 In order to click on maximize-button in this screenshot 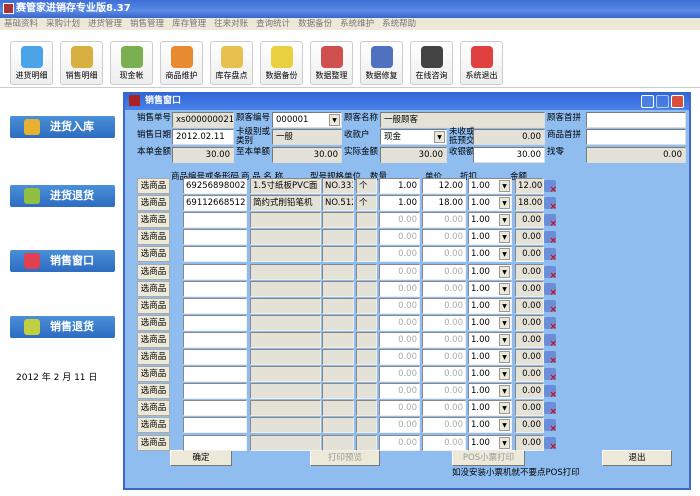, I will do `click(662, 101)`.